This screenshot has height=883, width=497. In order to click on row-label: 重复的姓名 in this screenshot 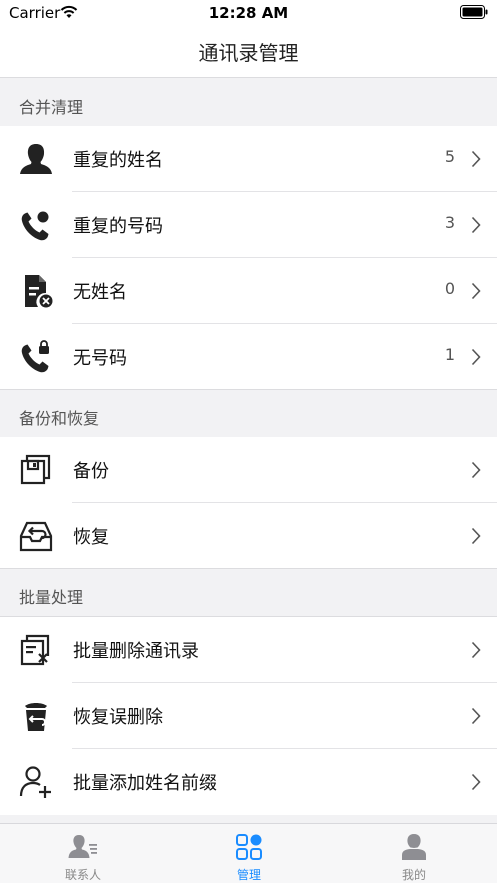, I will do `click(118, 160)`.